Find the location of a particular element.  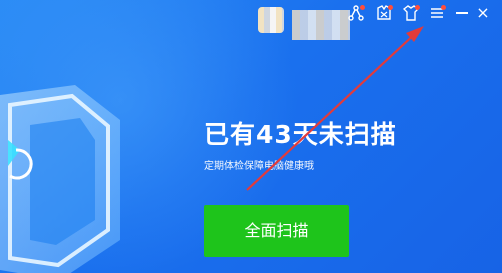

username-blurred is located at coordinates (321, 25).